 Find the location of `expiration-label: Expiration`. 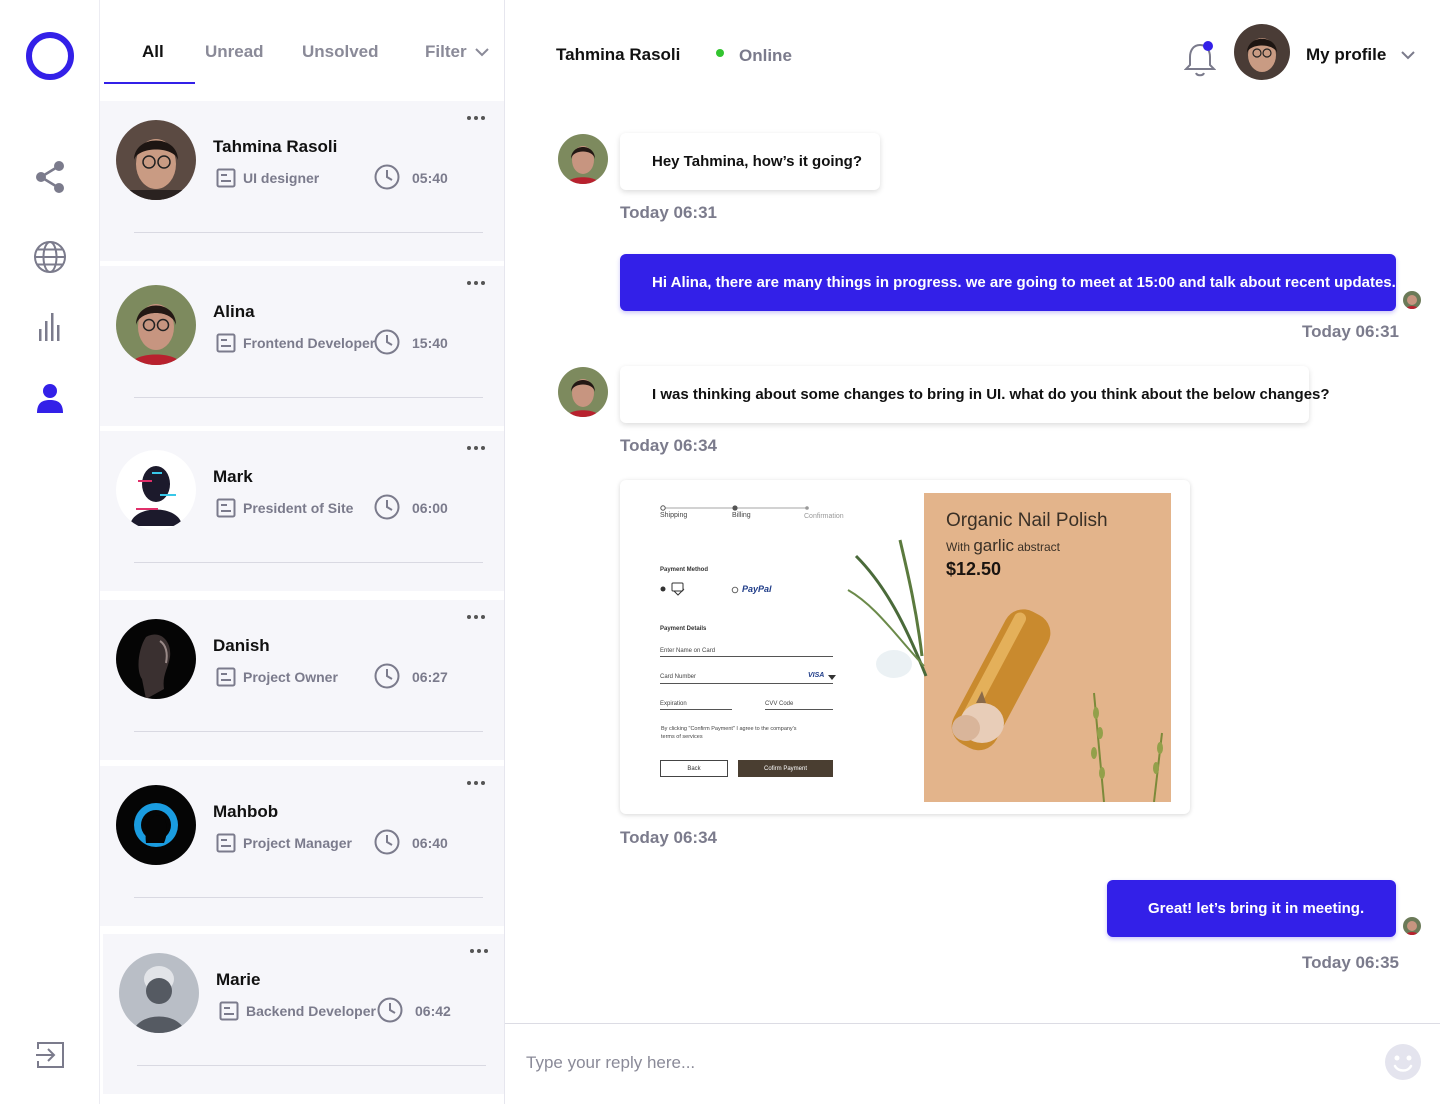

expiration-label: Expiration is located at coordinates (673, 704).